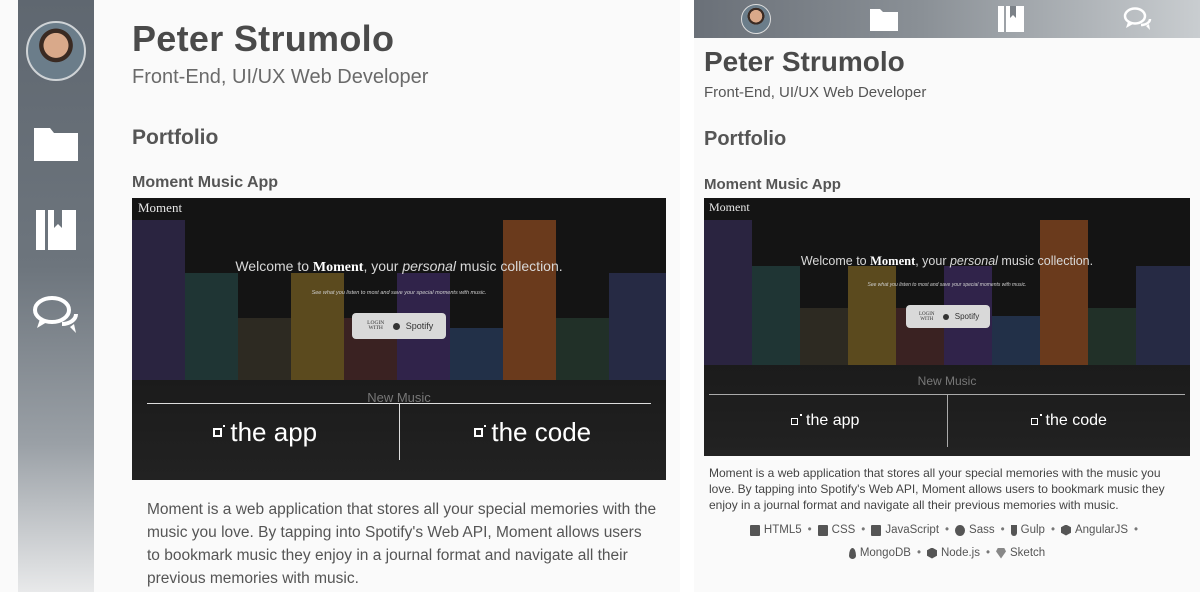  Describe the element at coordinates (931, 553) in the screenshot. I see `nodejs-icon` at that location.